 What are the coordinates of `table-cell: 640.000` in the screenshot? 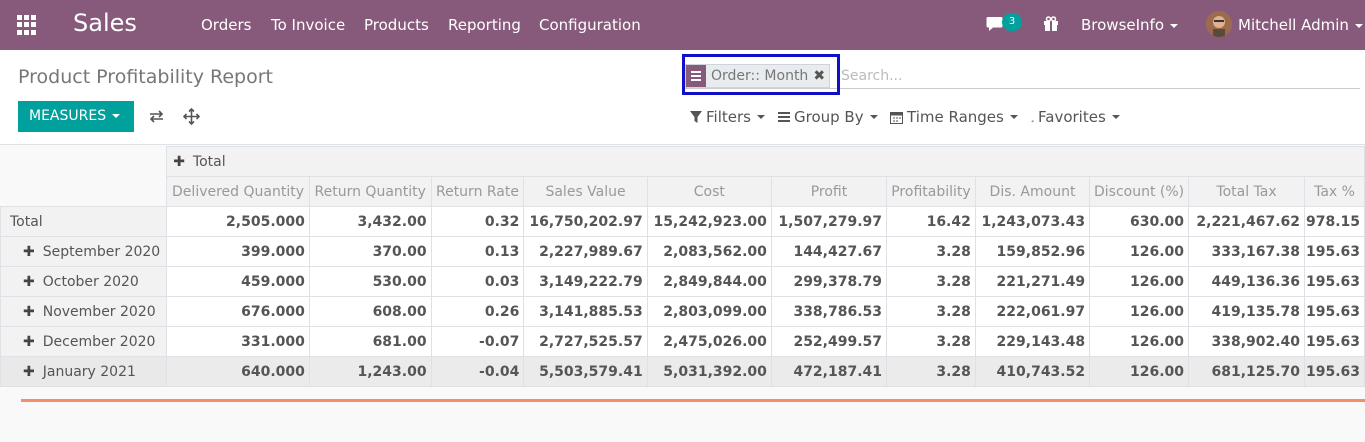 It's located at (238, 371).